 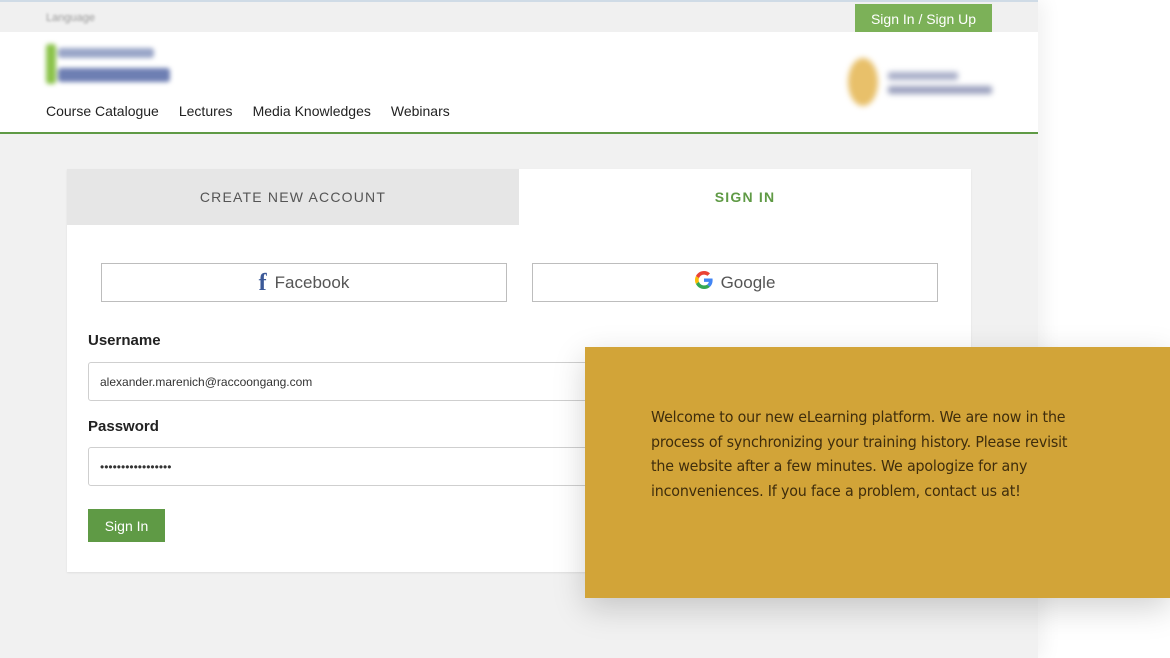 What do you see at coordinates (123, 426) in the screenshot?
I see `password-label: Password` at bounding box center [123, 426].